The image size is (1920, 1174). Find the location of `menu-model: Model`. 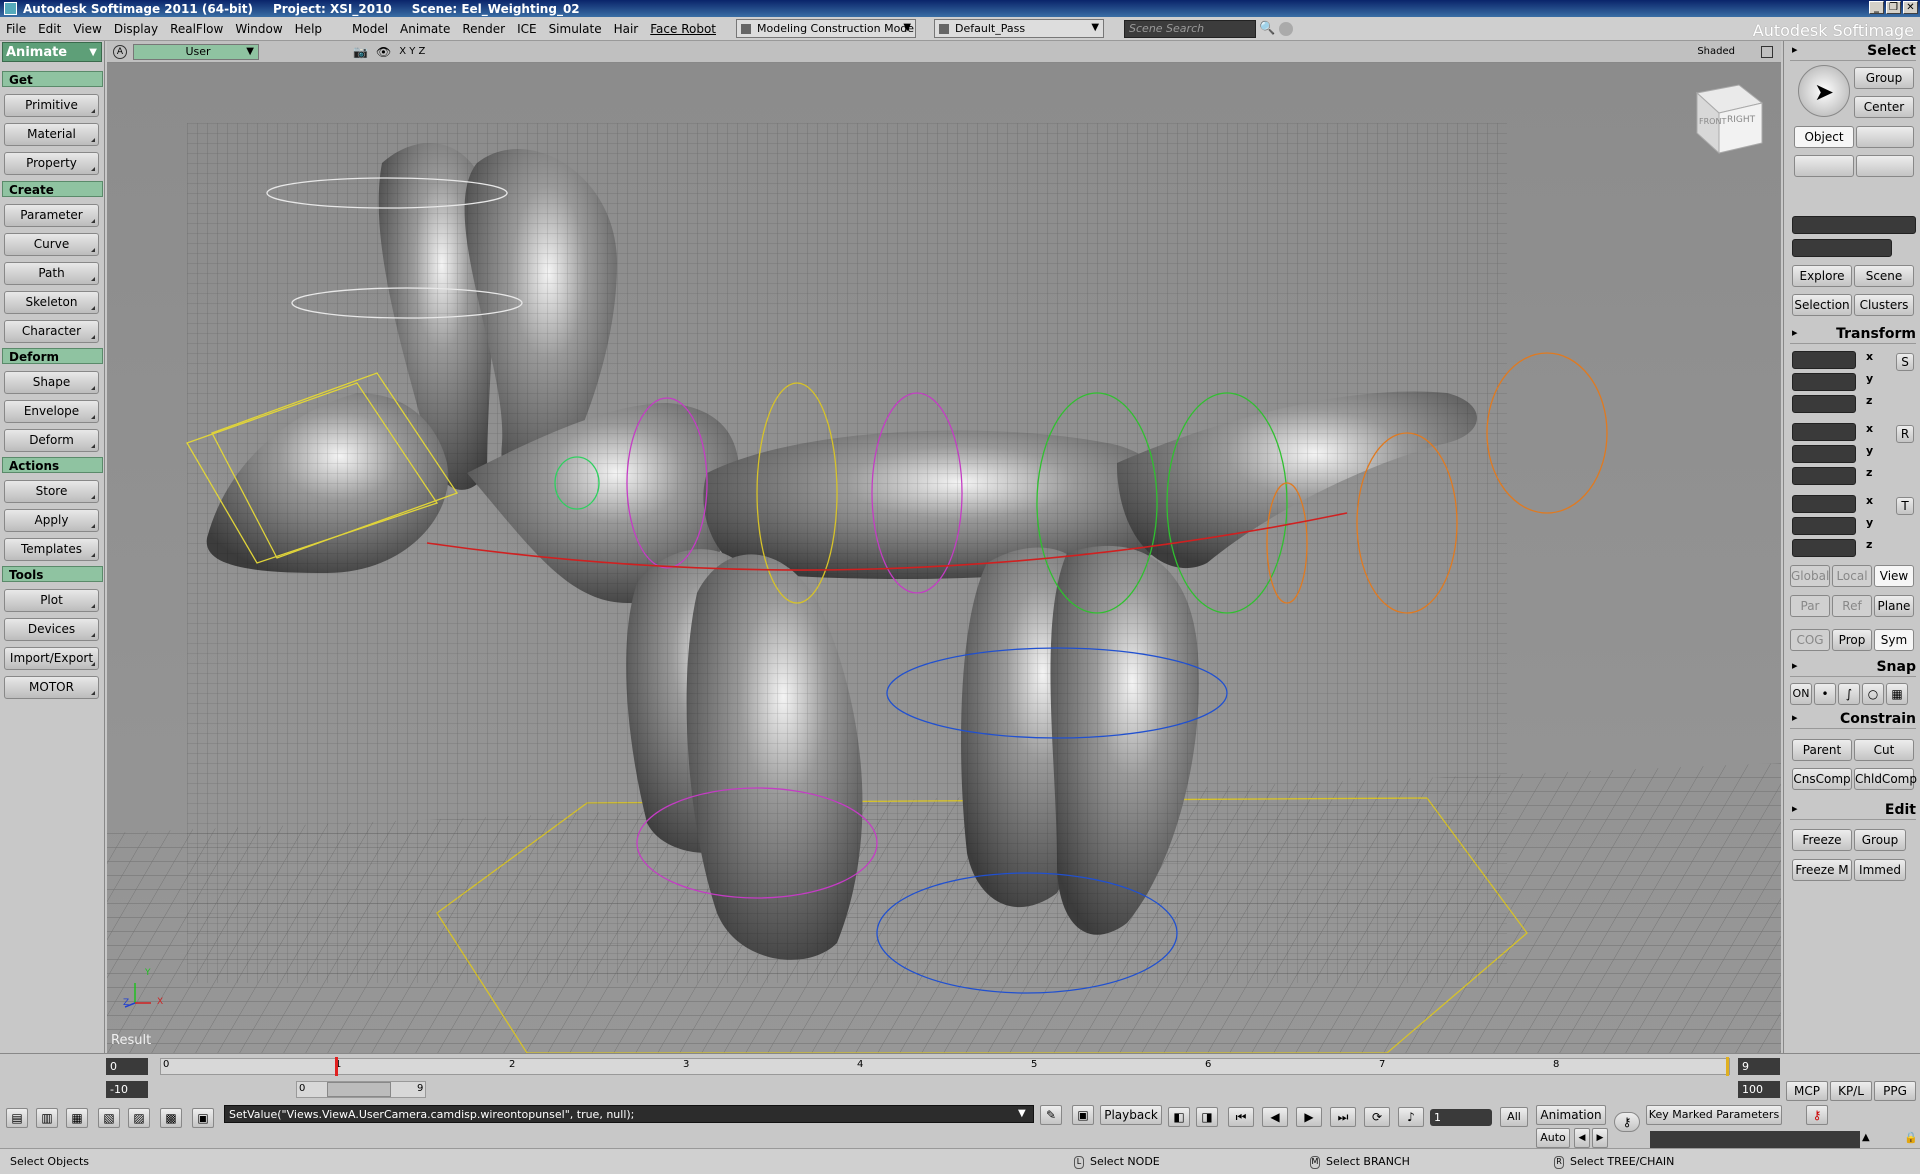

menu-model: Model is located at coordinates (370, 29).